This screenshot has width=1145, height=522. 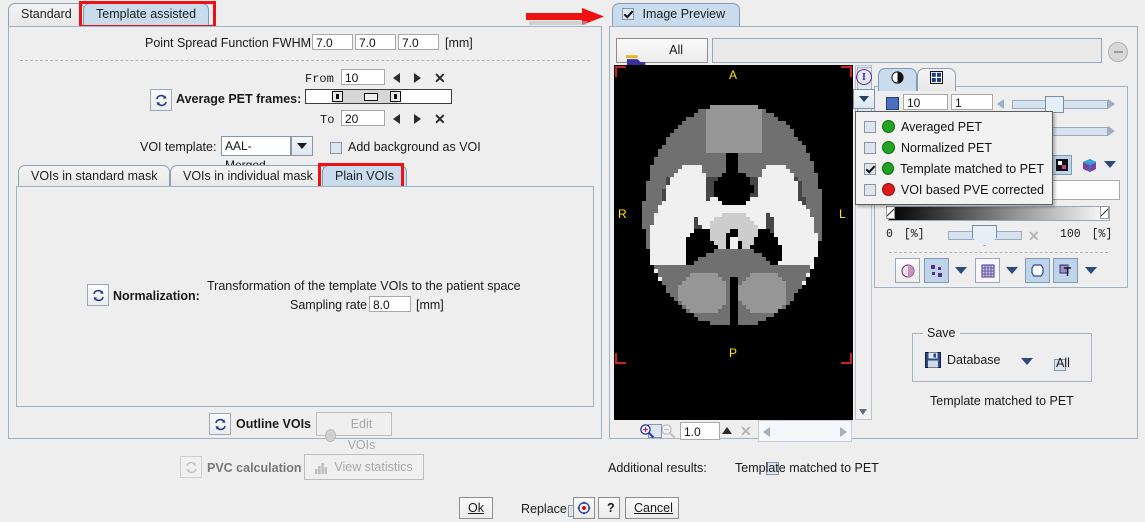 I want to click on frames-range-slider, so click(x=378, y=96).